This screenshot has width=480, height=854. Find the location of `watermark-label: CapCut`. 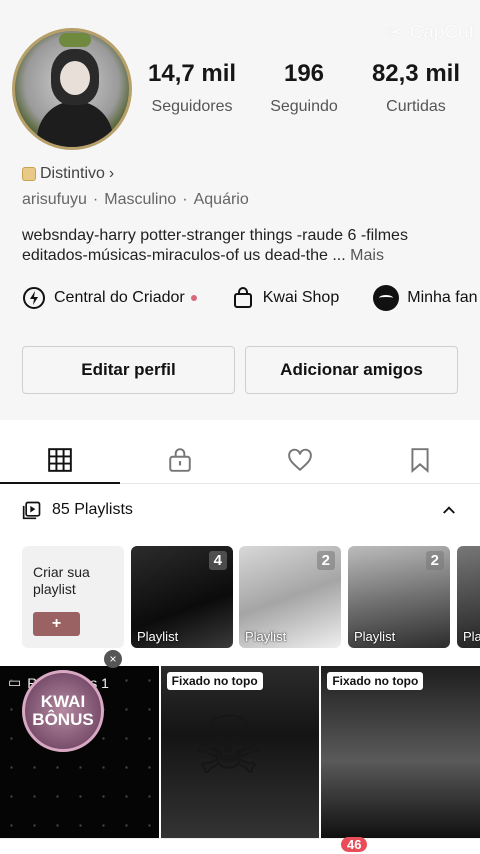

watermark-label: CapCut is located at coordinates (441, 32).